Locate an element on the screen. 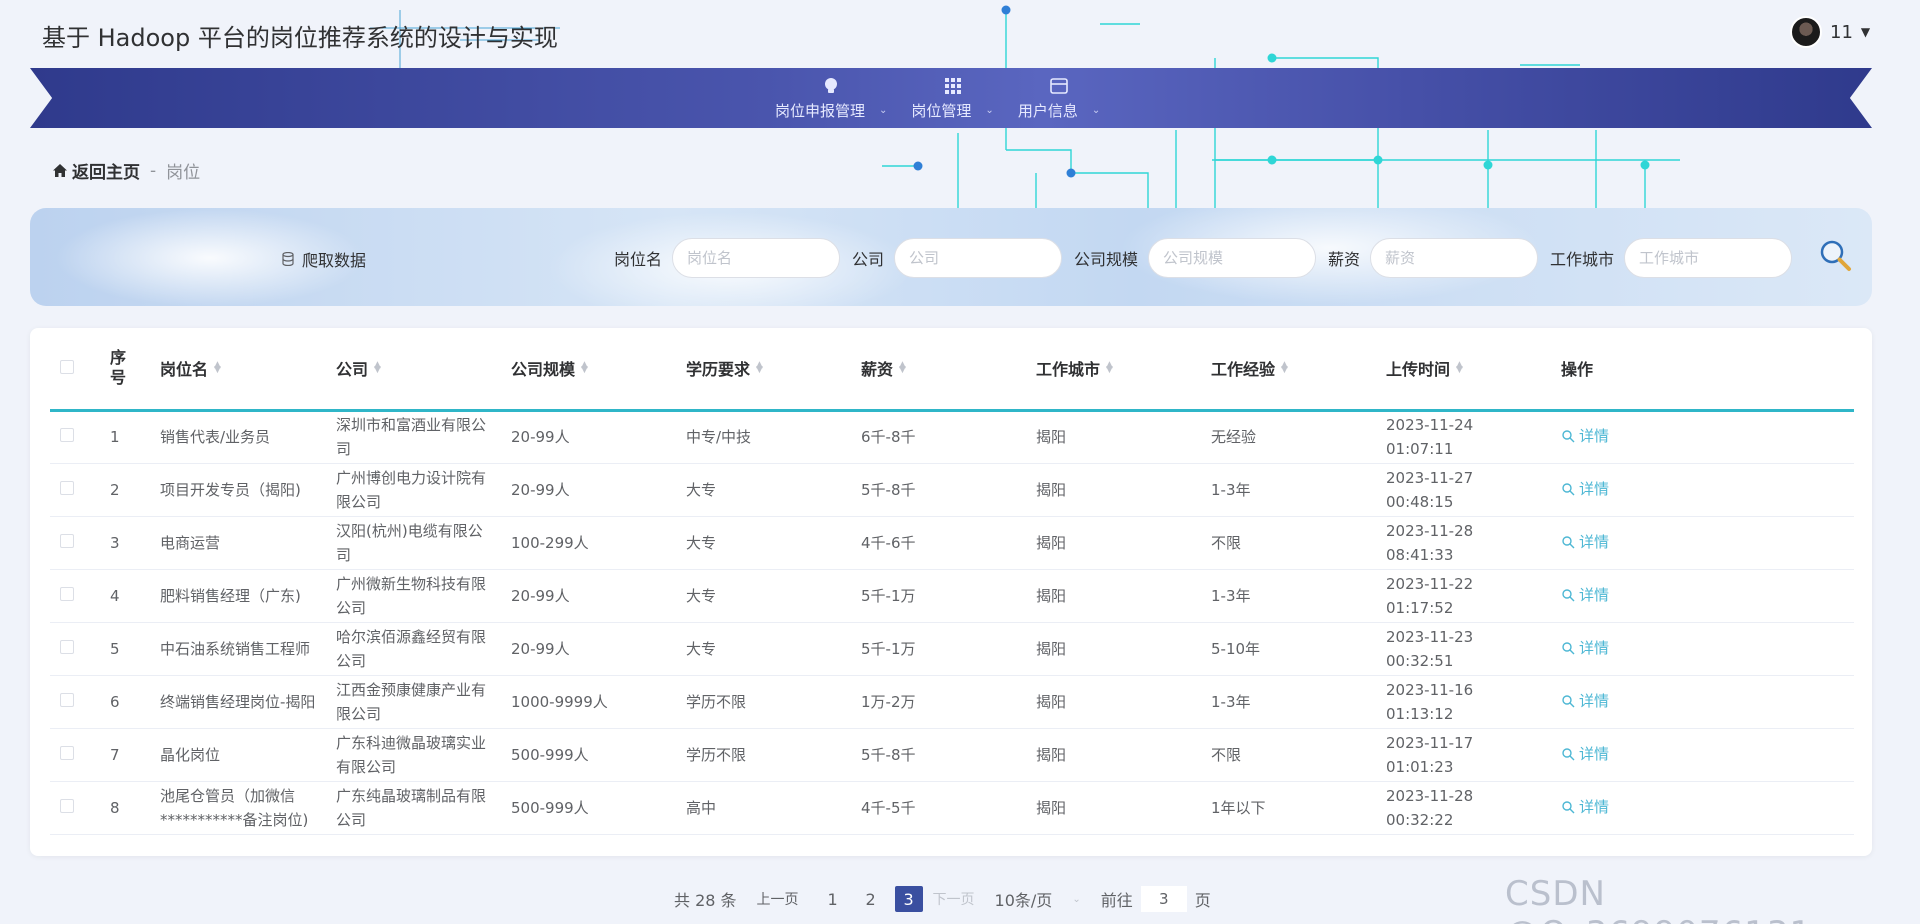 The height and width of the screenshot is (924, 1920). page-size-select: 10条/页 ⌄ is located at coordinates (1038, 899).